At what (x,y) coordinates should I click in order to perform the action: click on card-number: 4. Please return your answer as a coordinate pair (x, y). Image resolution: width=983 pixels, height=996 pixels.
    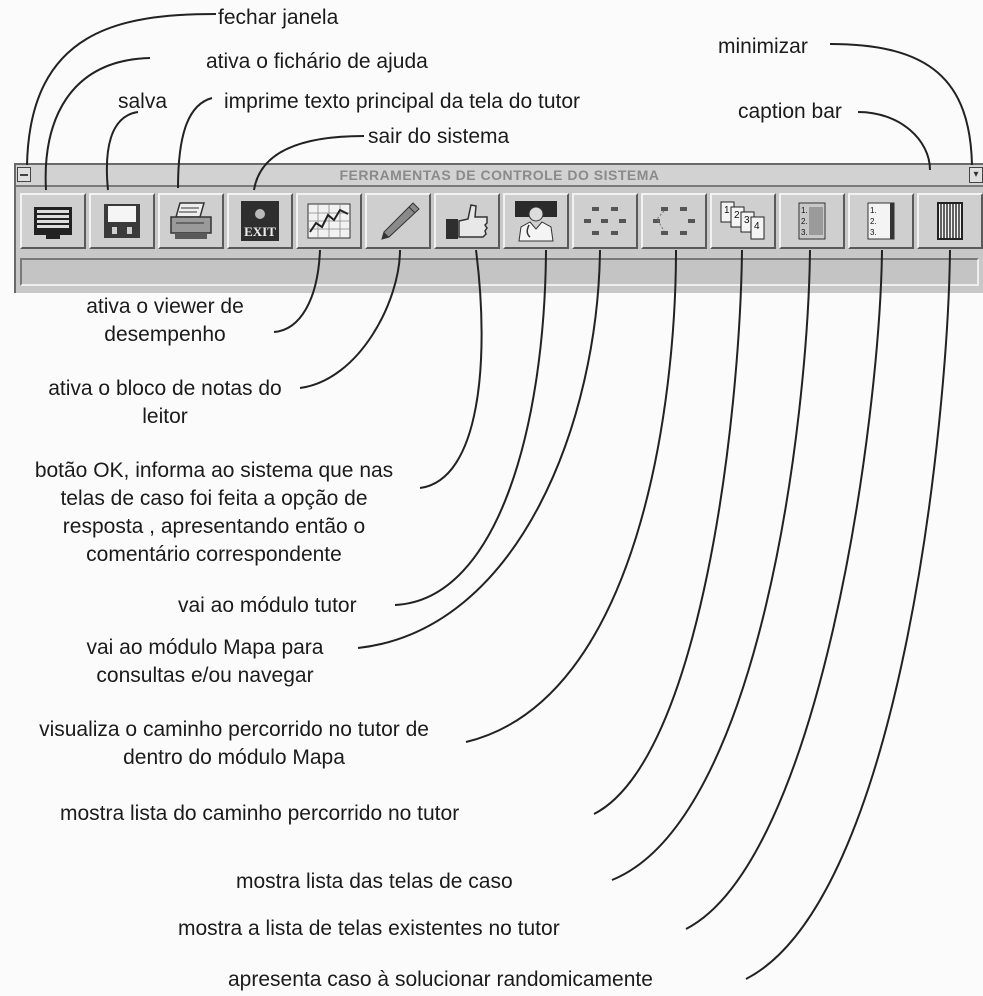
    Looking at the image, I should click on (757, 226).